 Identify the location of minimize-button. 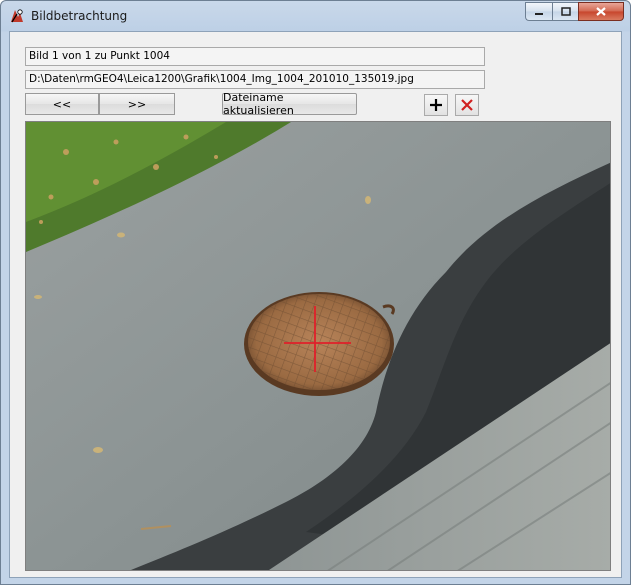
(538, 11).